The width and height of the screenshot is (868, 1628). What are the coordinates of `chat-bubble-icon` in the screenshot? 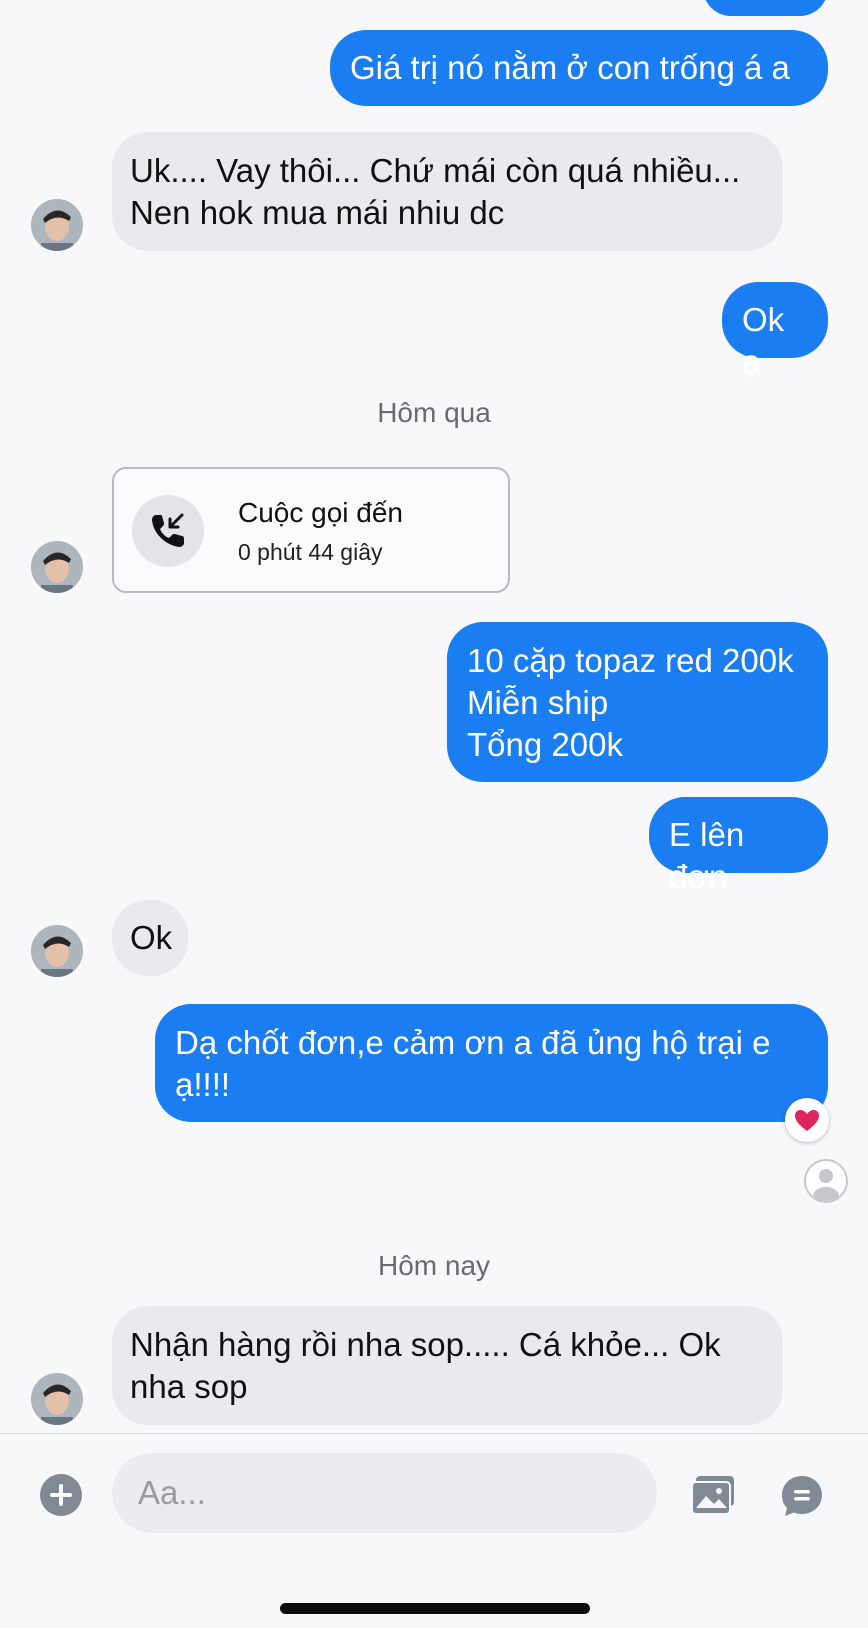 It's located at (802, 1496).